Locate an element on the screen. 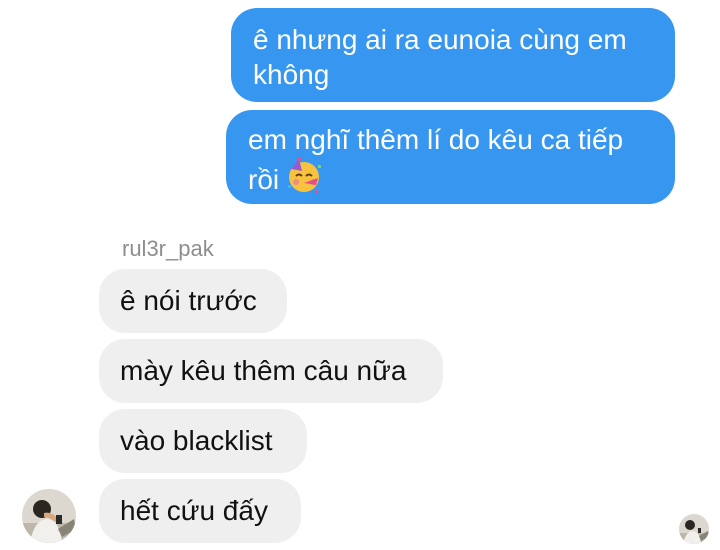  received-message-text: ê nói trước is located at coordinates (188, 300).